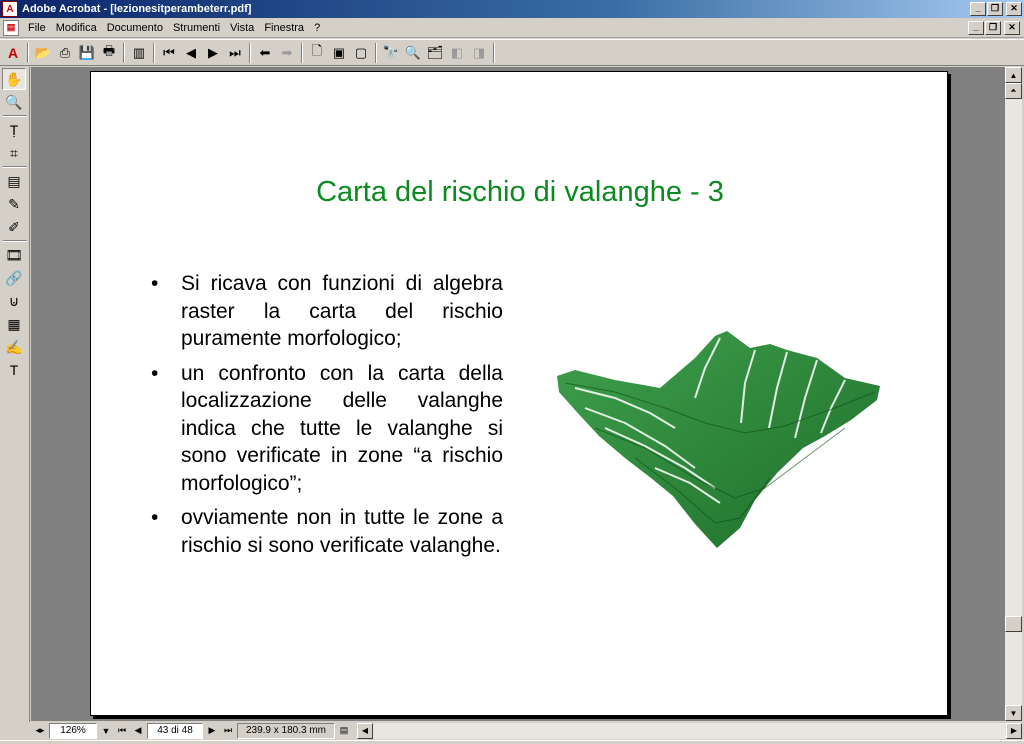 The width and height of the screenshot is (1024, 744). I want to click on menu-vista: Vista, so click(242, 28).